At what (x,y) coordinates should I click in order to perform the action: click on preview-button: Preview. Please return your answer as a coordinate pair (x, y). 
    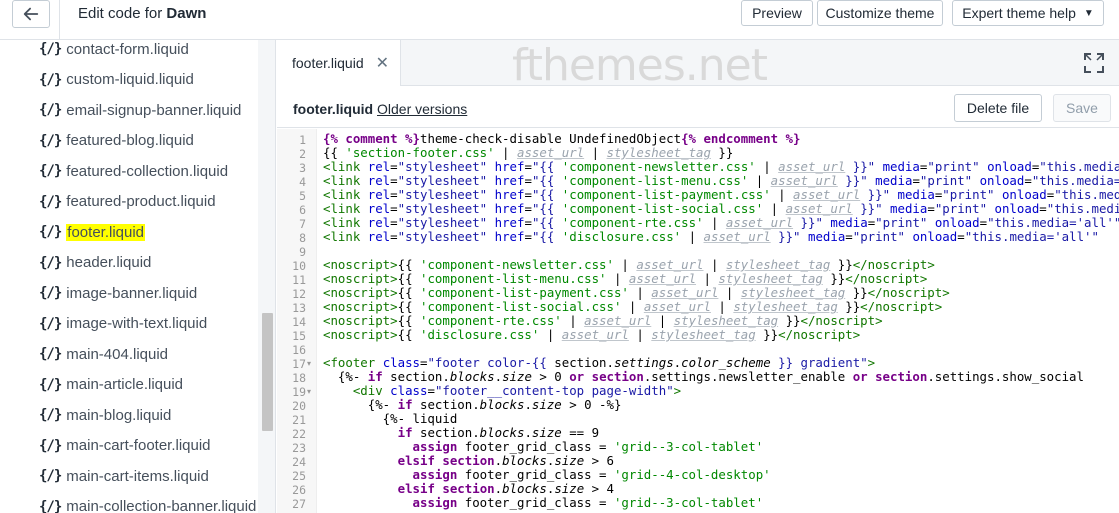
    Looking at the image, I should click on (777, 13).